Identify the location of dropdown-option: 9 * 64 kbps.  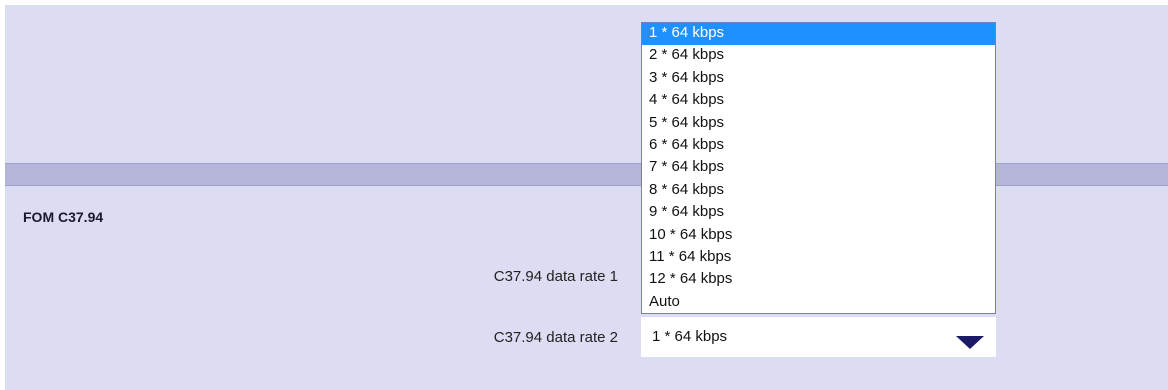
(818, 213).